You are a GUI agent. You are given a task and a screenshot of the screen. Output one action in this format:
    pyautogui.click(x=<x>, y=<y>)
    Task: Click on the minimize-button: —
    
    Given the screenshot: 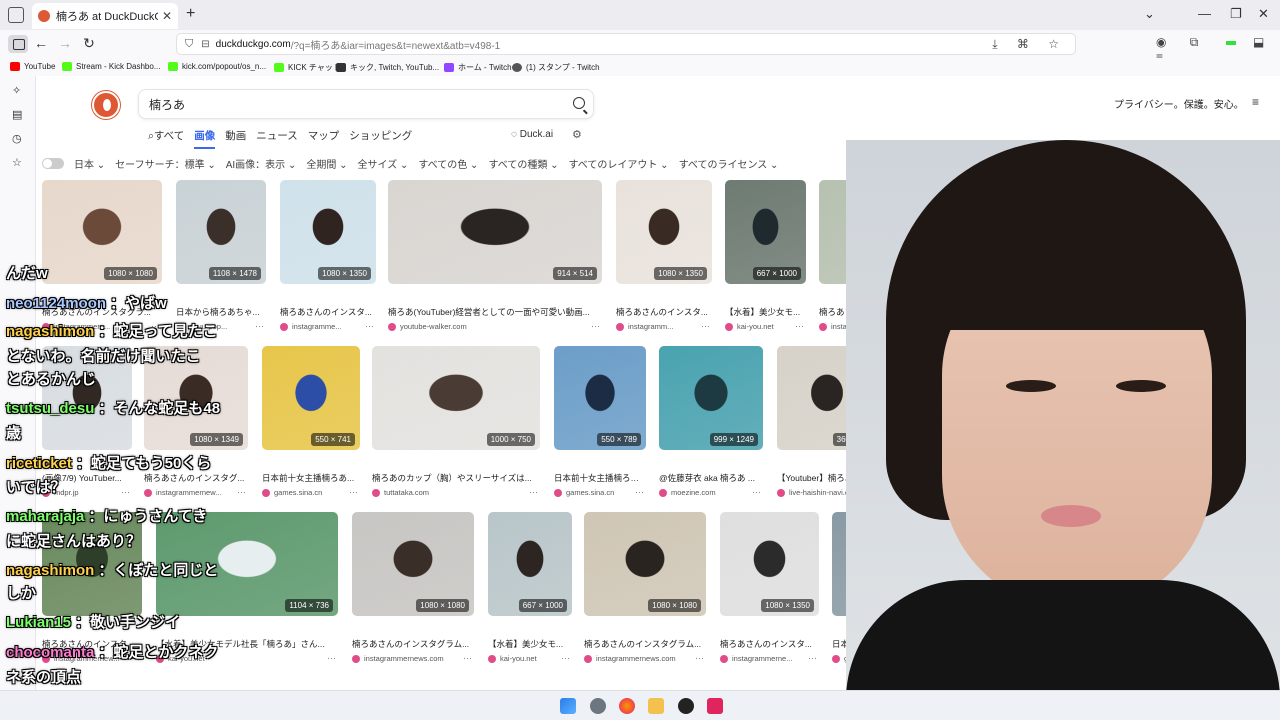 What is the action you would take?
    pyautogui.click(x=1204, y=13)
    